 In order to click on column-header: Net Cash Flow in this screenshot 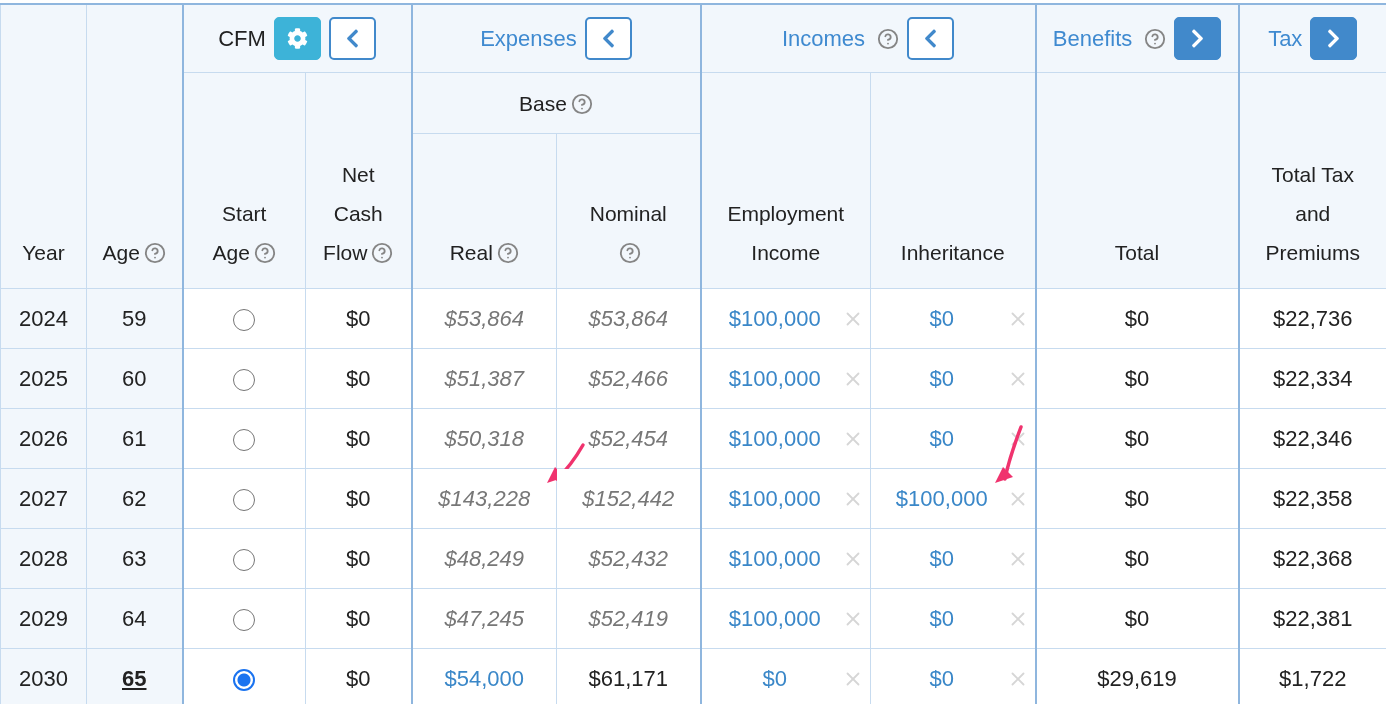, I will do `click(358, 213)`.